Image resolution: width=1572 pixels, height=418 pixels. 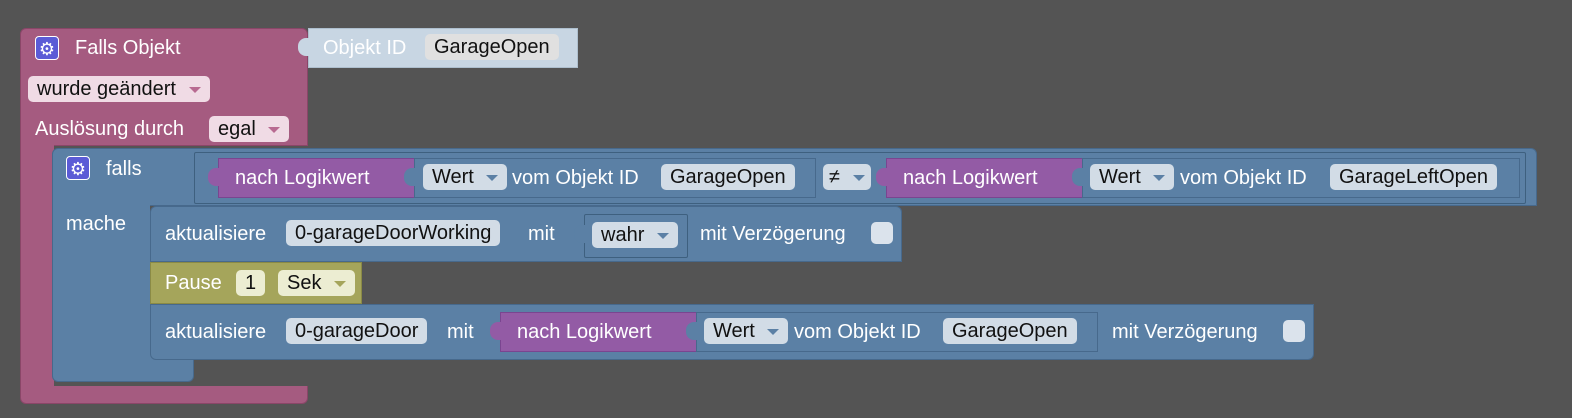 What do you see at coordinates (124, 169) in the screenshot?
I see `if-label: falls` at bounding box center [124, 169].